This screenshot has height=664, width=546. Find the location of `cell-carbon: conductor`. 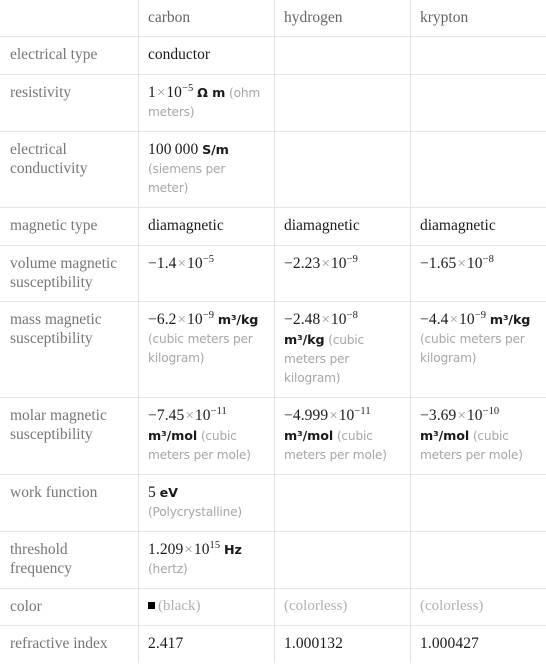

cell-carbon: conductor is located at coordinates (207, 56).